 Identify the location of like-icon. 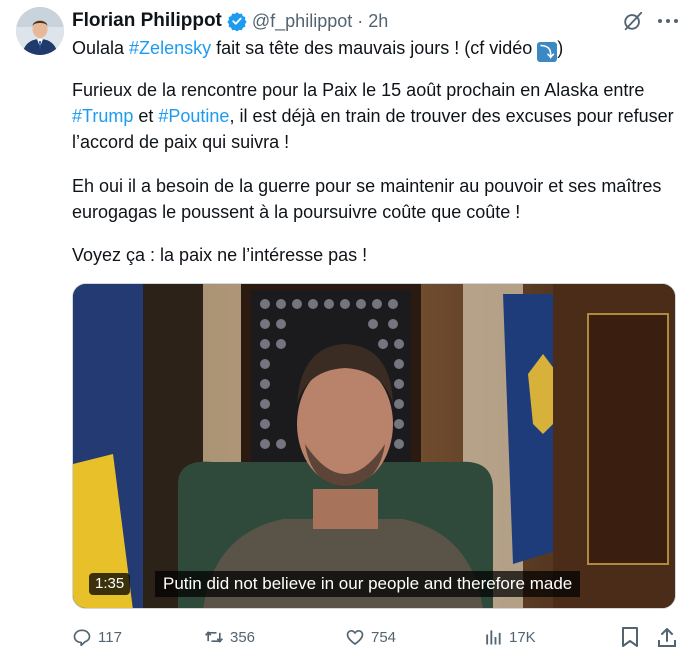
(355, 637).